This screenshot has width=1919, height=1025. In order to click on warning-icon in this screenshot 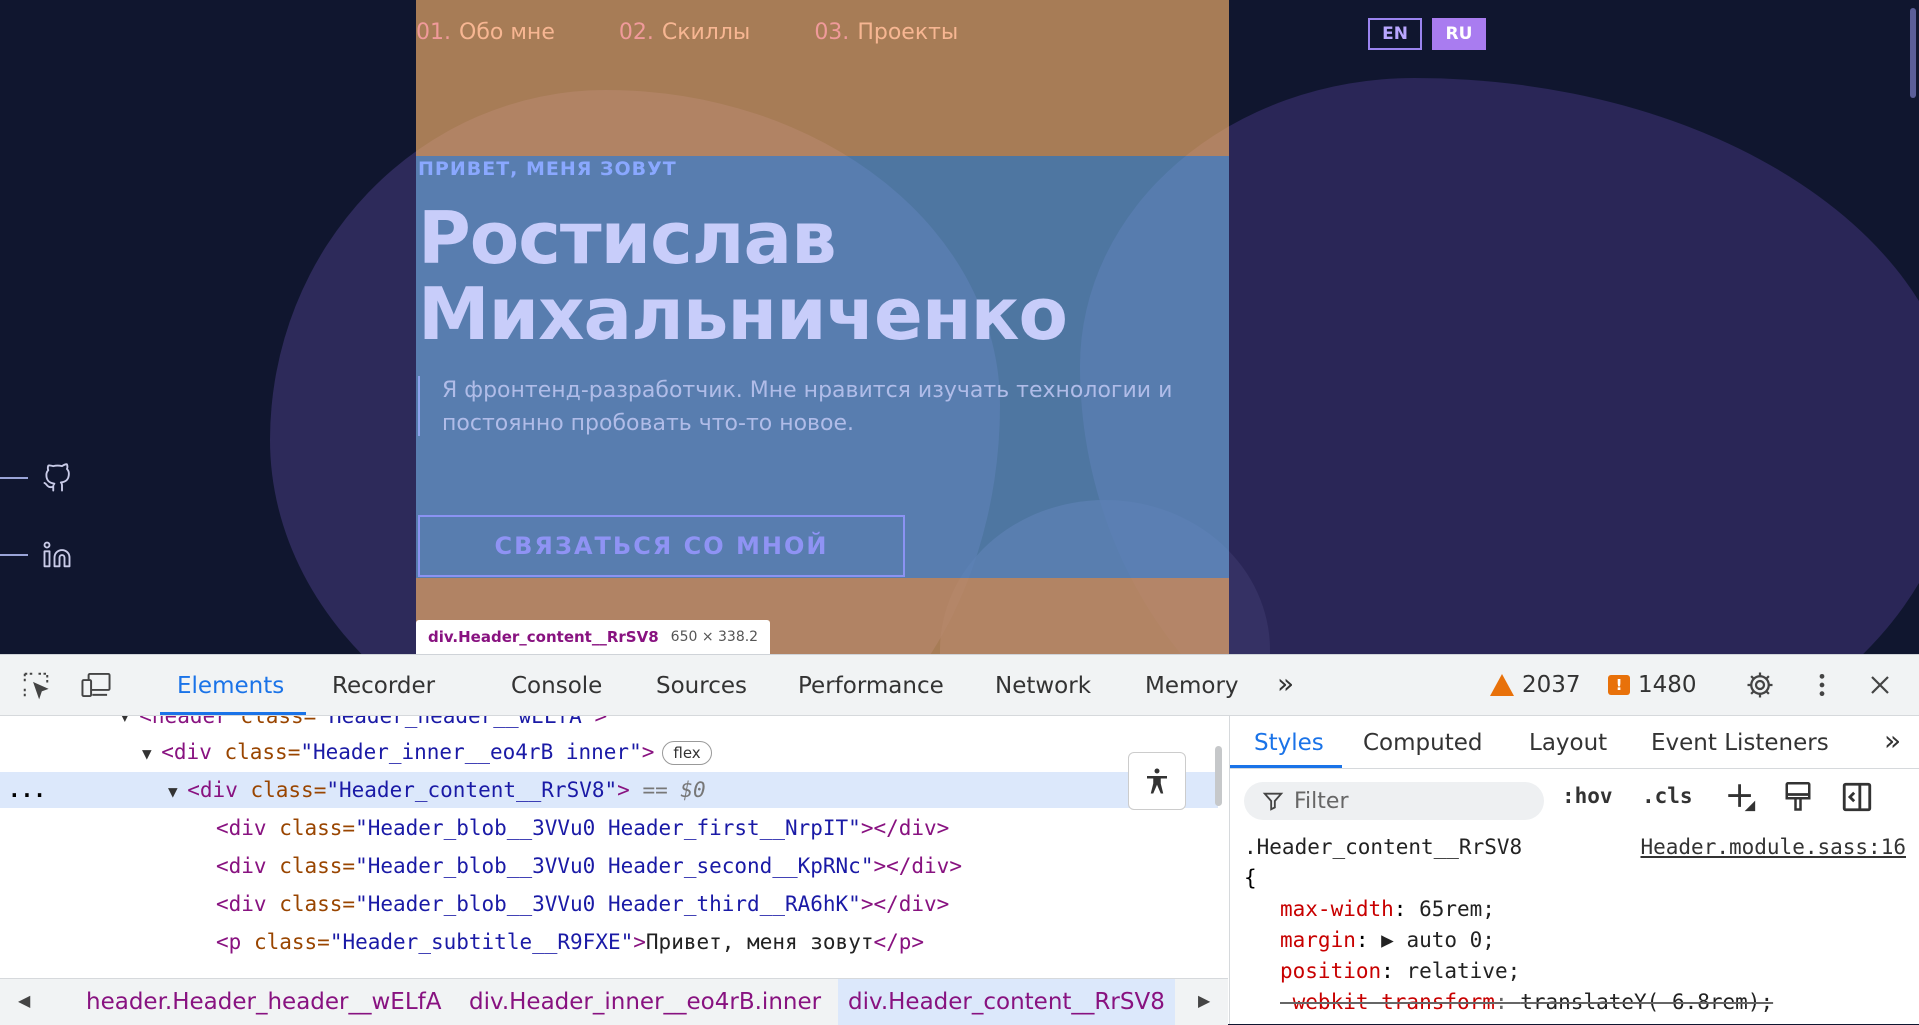, I will do `click(1502, 685)`.